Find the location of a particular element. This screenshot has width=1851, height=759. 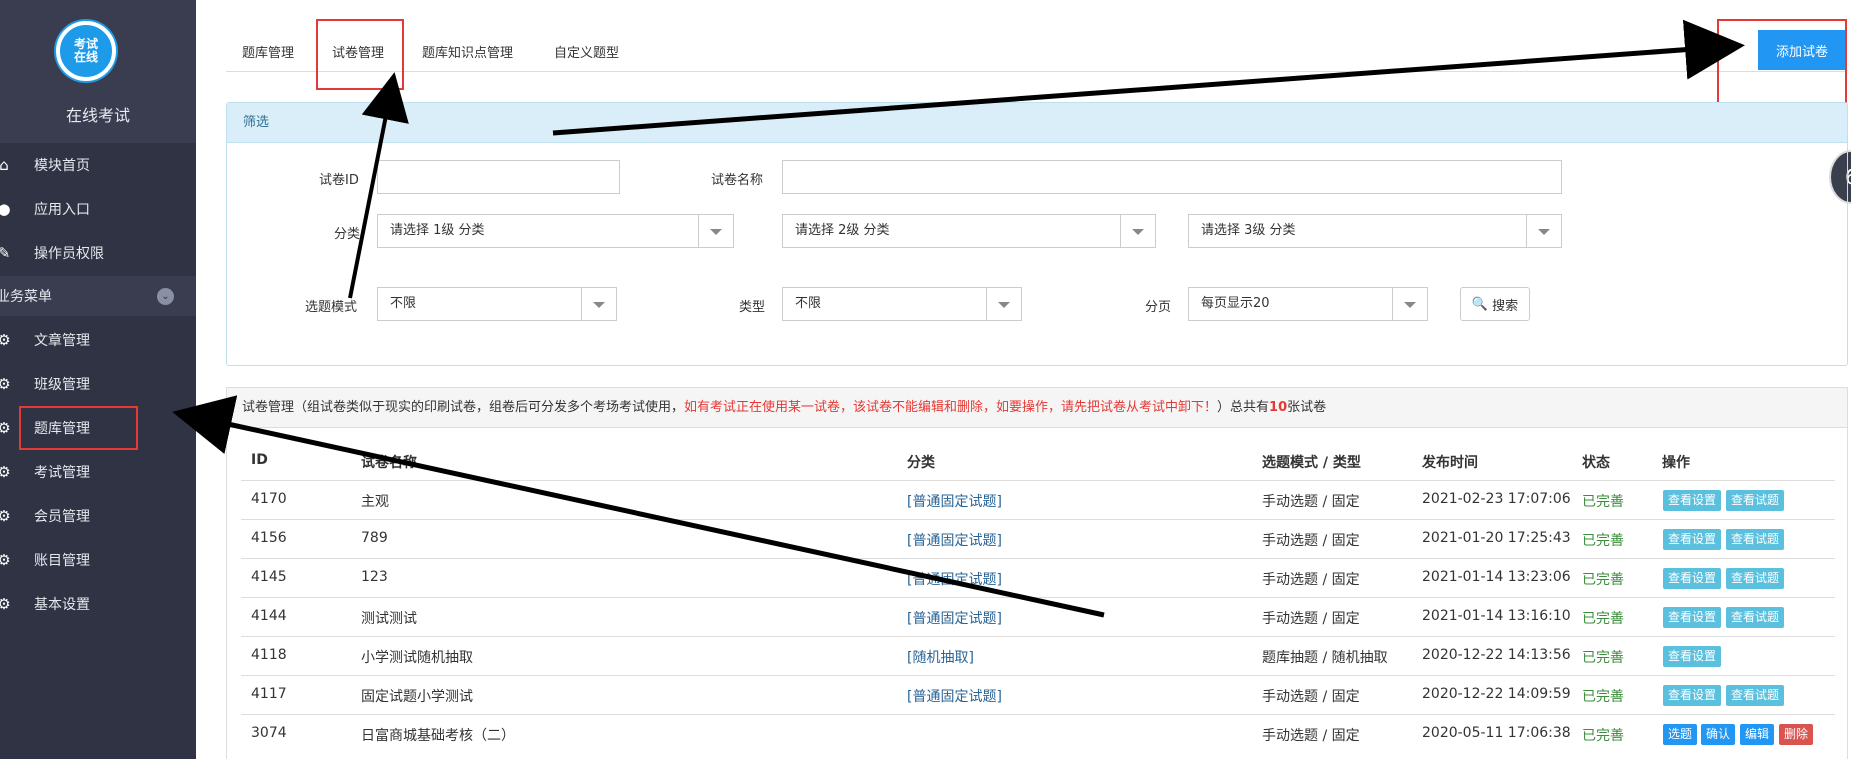

sidebar-item-class: ⚙ 班级管理 is located at coordinates (98, 384).